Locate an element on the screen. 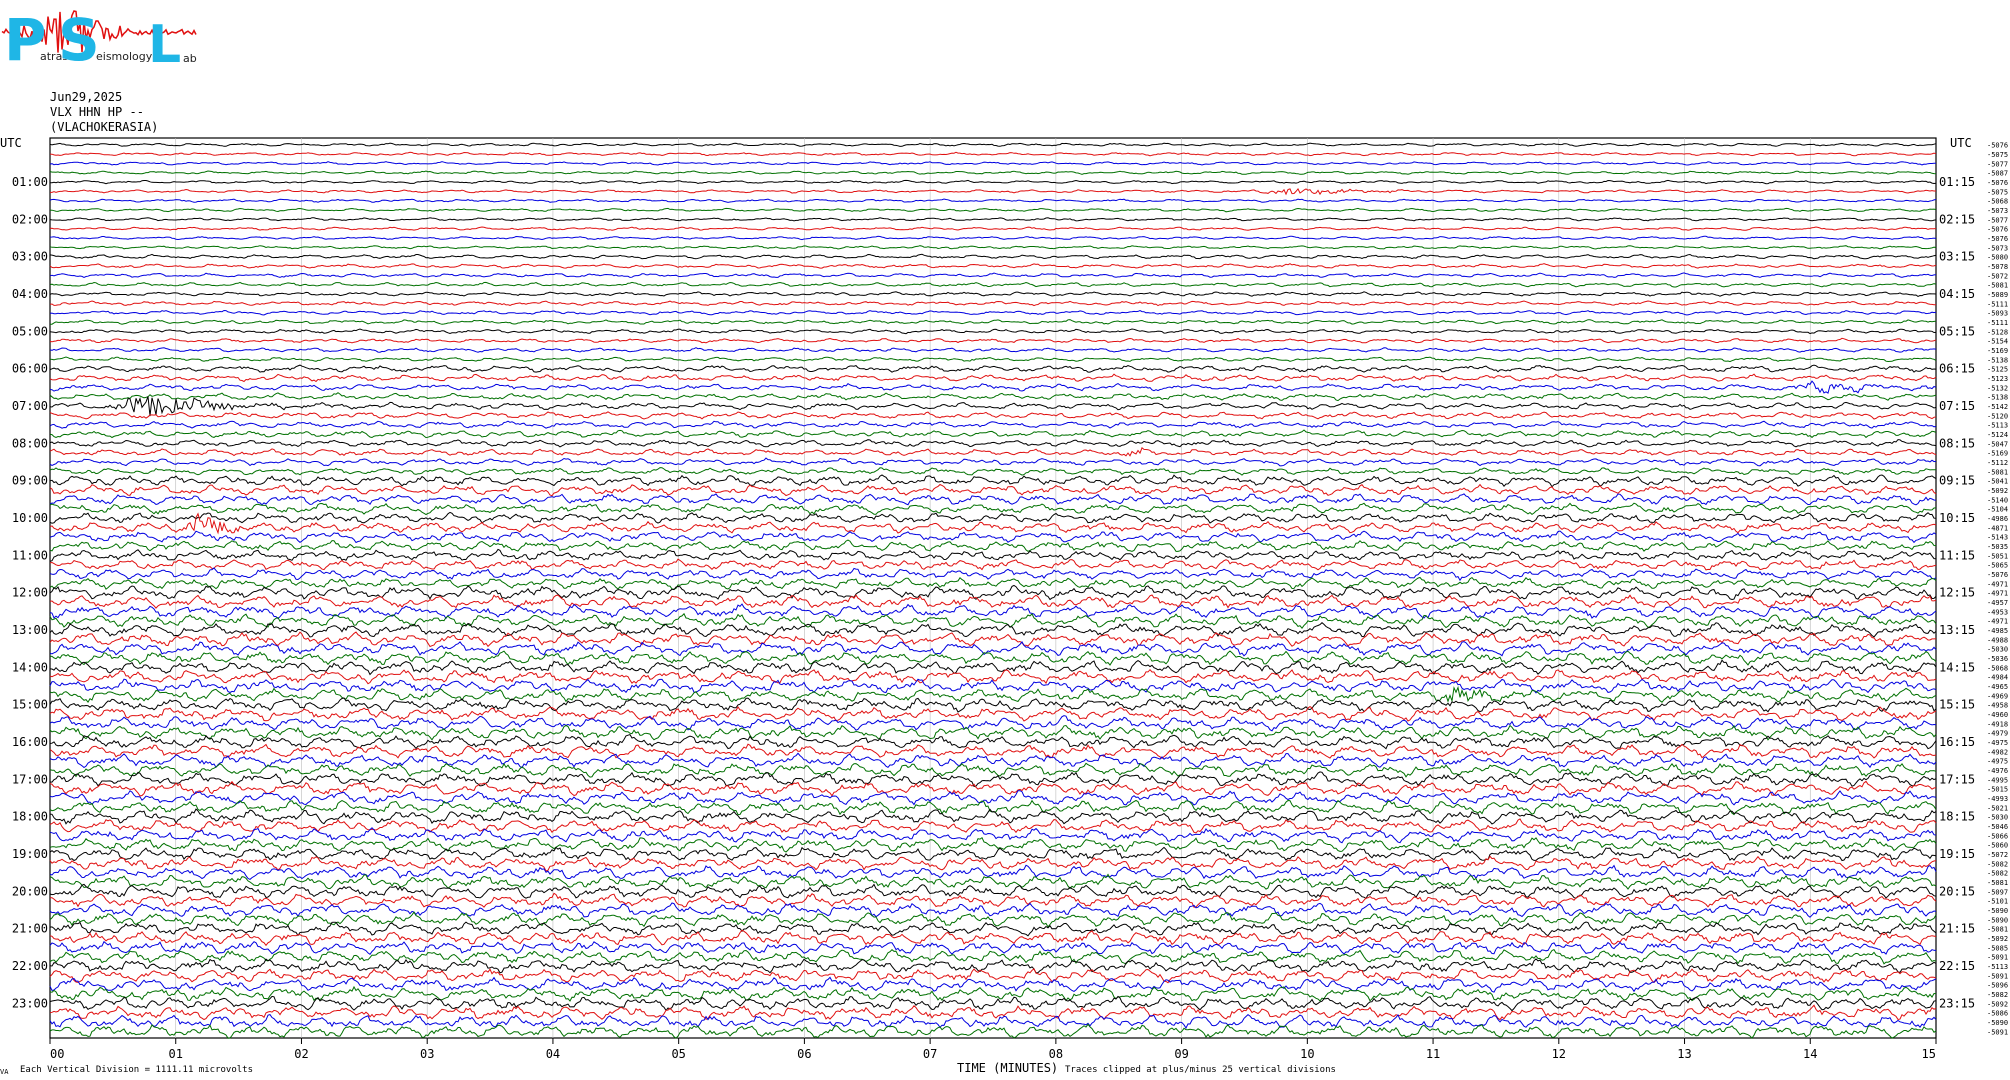 This screenshot has height=1080, width=2010. trace-mean-label: -4975 is located at coordinates (1997, 743).